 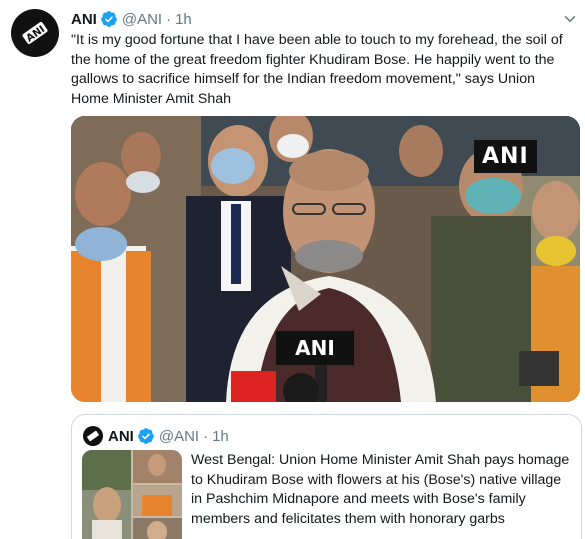 I want to click on ani-watermark: ANI, so click(x=505, y=156).